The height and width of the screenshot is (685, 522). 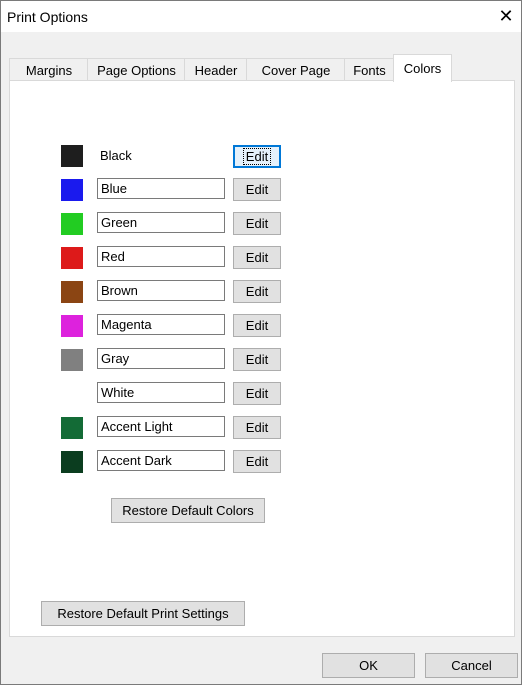 I want to click on color-swatch-red, so click(x=72, y=258).